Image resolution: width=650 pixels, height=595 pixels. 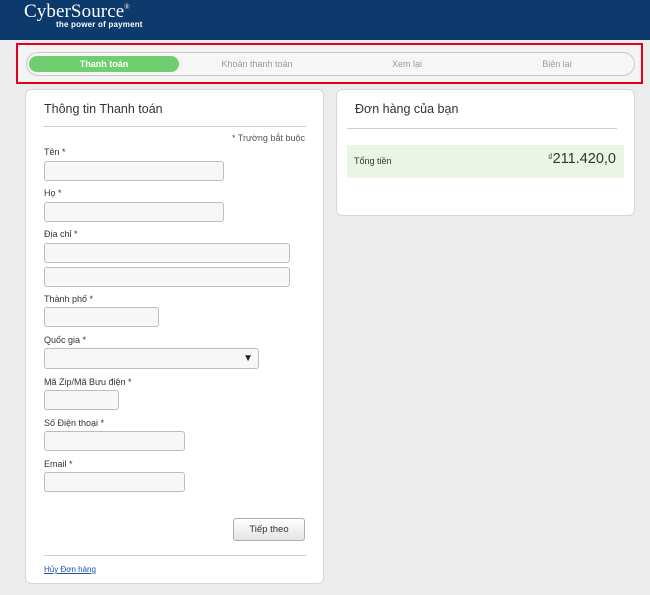 I want to click on address-line2-input, so click(x=167, y=277).